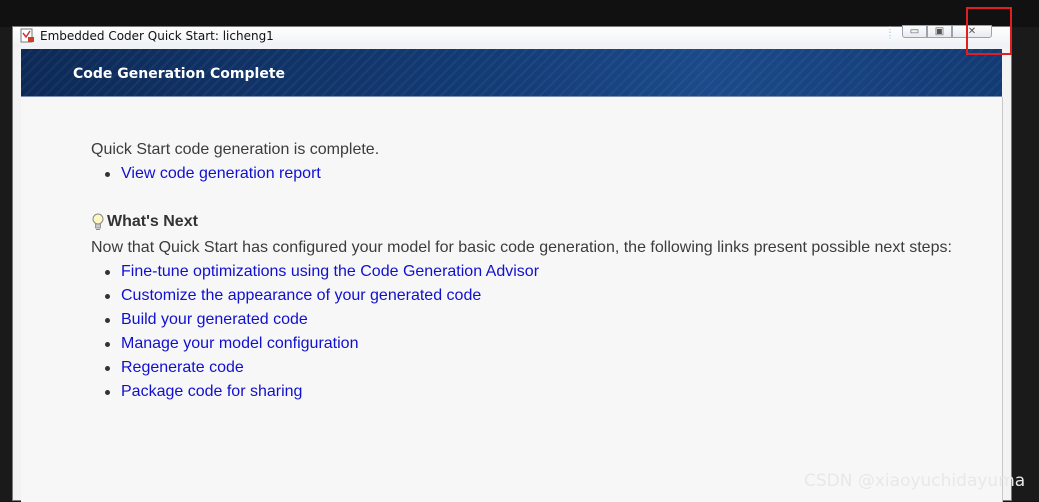 Image resolution: width=1039 pixels, height=502 pixels. What do you see at coordinates (989, 31) in the screenshot?
I see `close-button-highlight` at bounding box center [989, 31].